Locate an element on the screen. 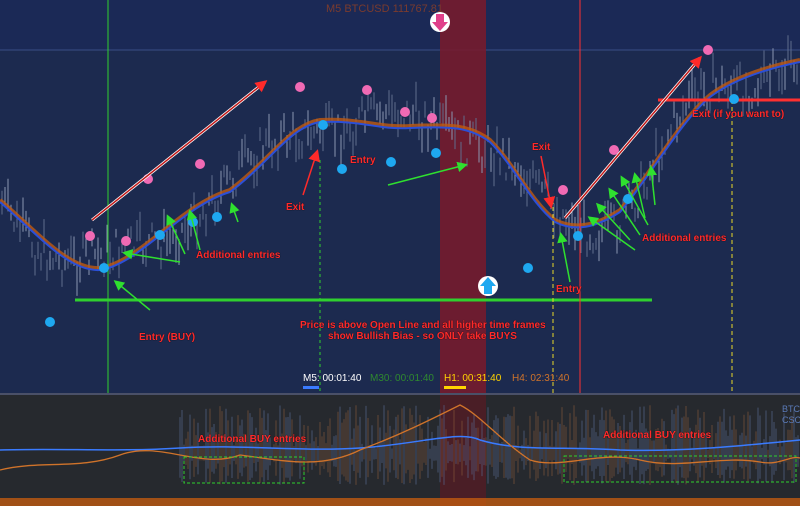 The image size is (800, 506). timeframe-h1-bar is located at coordinates (455, 387).